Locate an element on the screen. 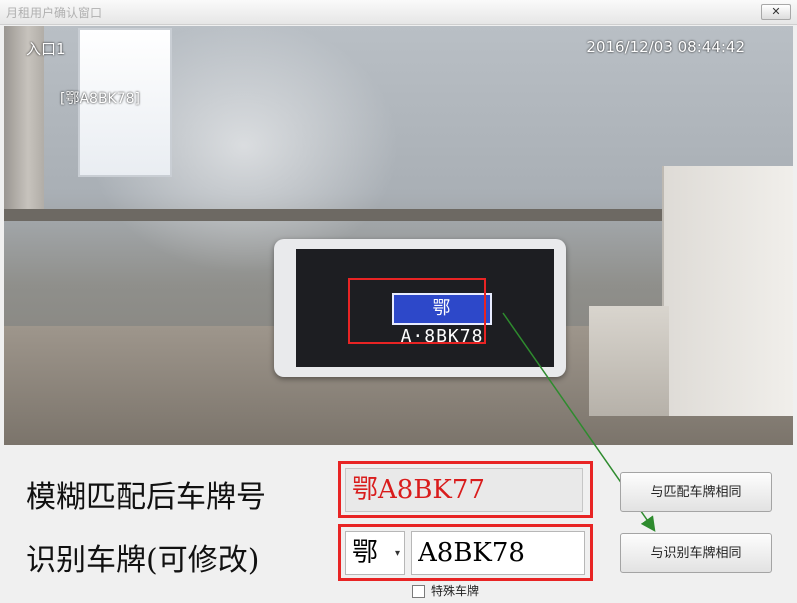  fuzzy-match-label: 模糊匹配后车牌号 is located at coordinates (146, 497).